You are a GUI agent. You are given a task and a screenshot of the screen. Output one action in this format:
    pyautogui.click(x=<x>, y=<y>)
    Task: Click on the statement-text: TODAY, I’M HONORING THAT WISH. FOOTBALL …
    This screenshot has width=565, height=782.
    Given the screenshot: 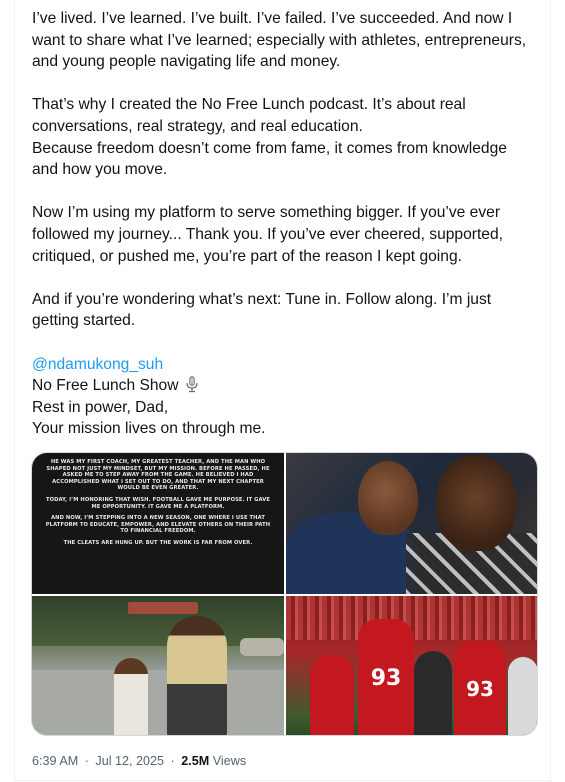 What is the action you would take?
    pyautogui.click(x=158, y=503)
    